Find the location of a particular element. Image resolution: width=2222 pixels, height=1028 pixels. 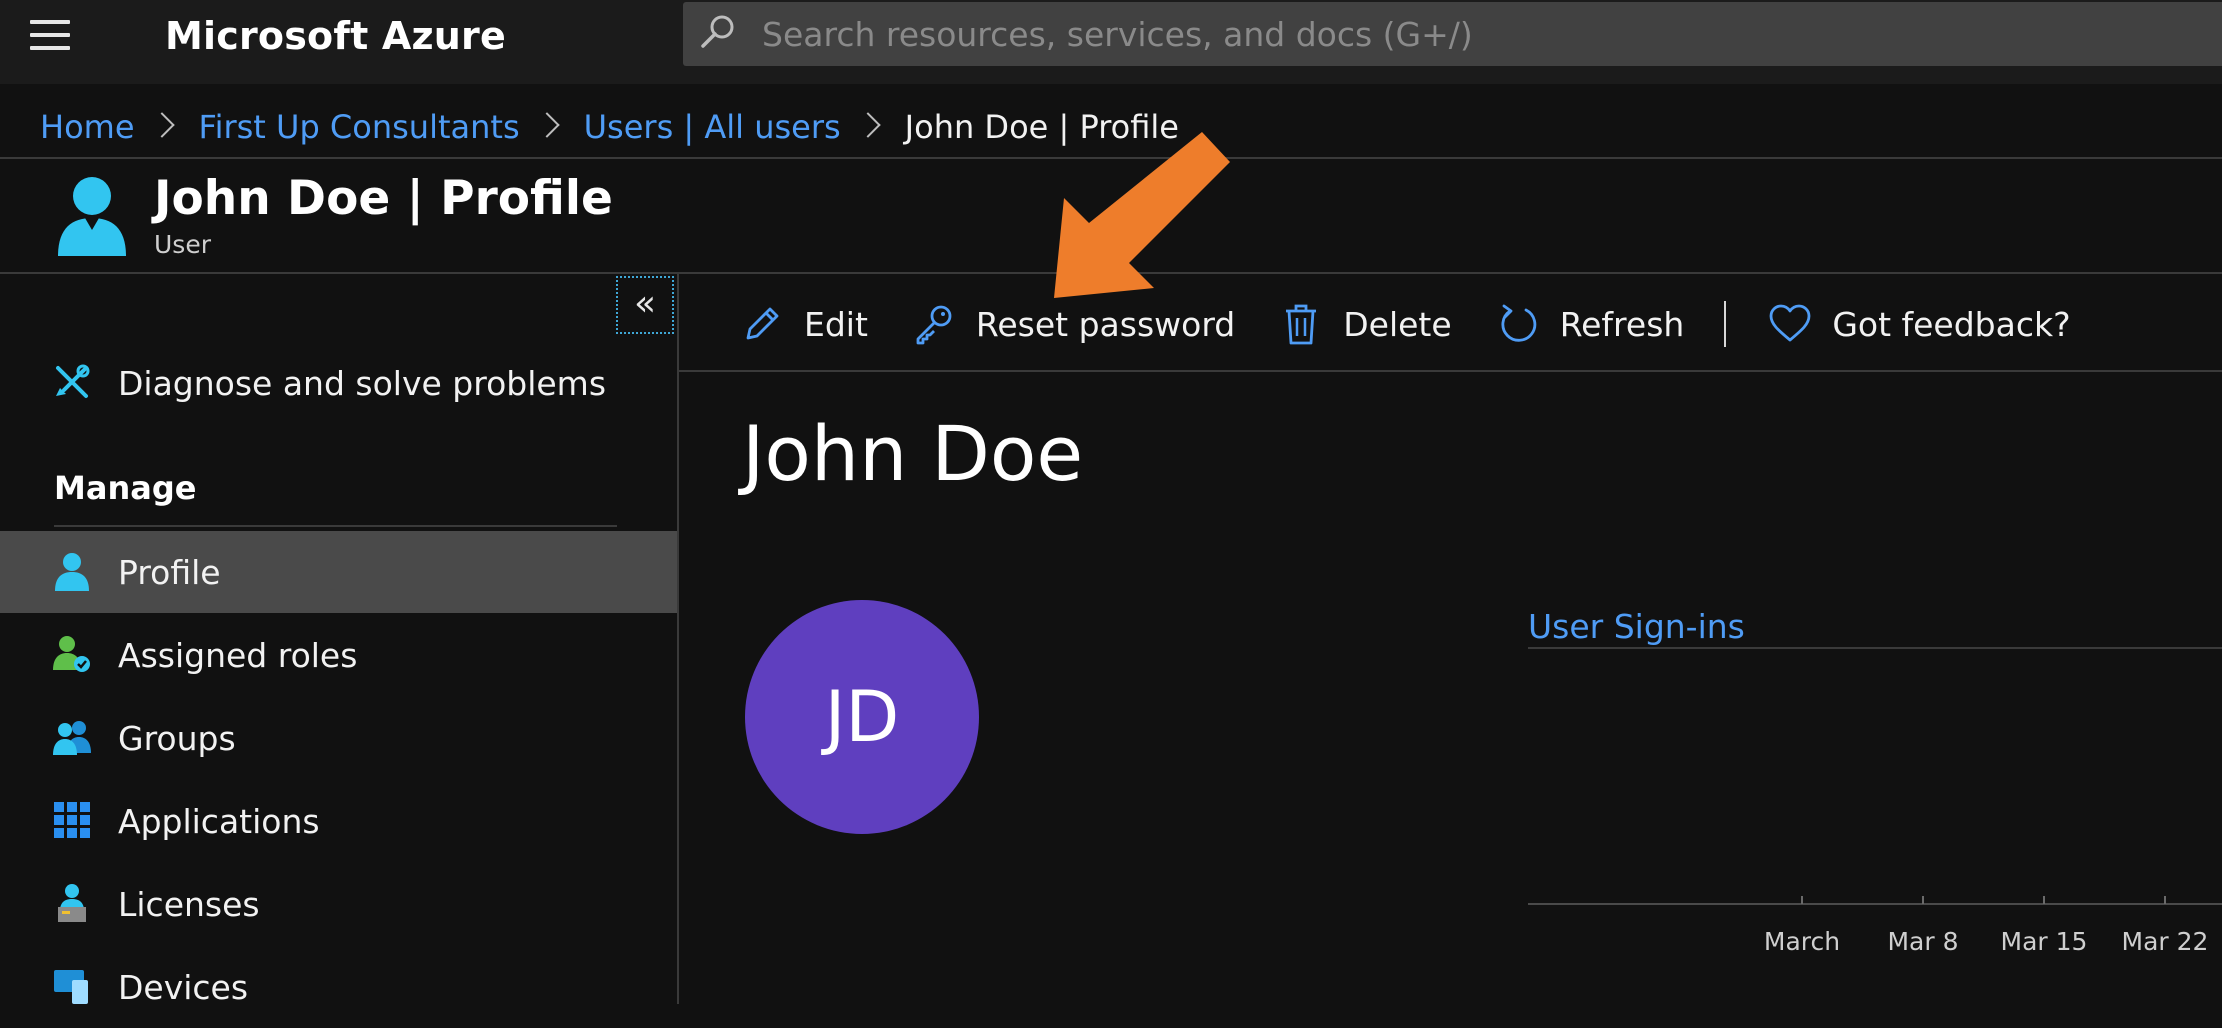

sidebar-item-label: Diagnose and solve problems is located at coordinates (362, 383).